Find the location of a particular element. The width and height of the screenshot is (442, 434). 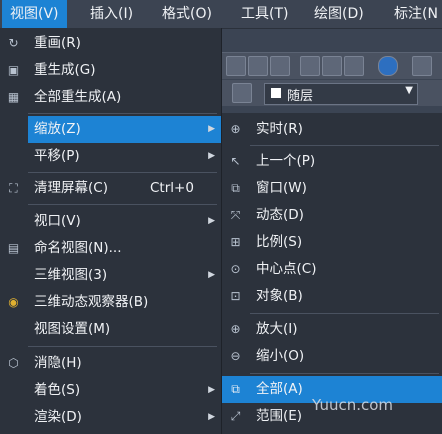

zoom-object-icon: ⊡ is located at coordinates (235, 296).